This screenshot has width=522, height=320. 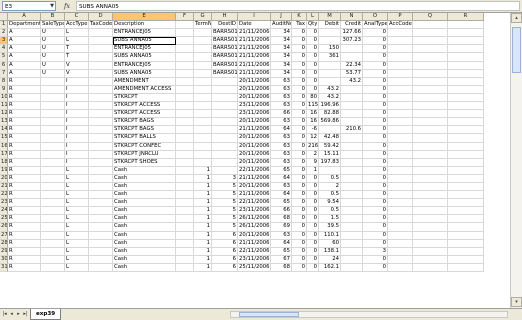 I want to click on cell-i21: 20/11/2006, so click(x=254, y=187).